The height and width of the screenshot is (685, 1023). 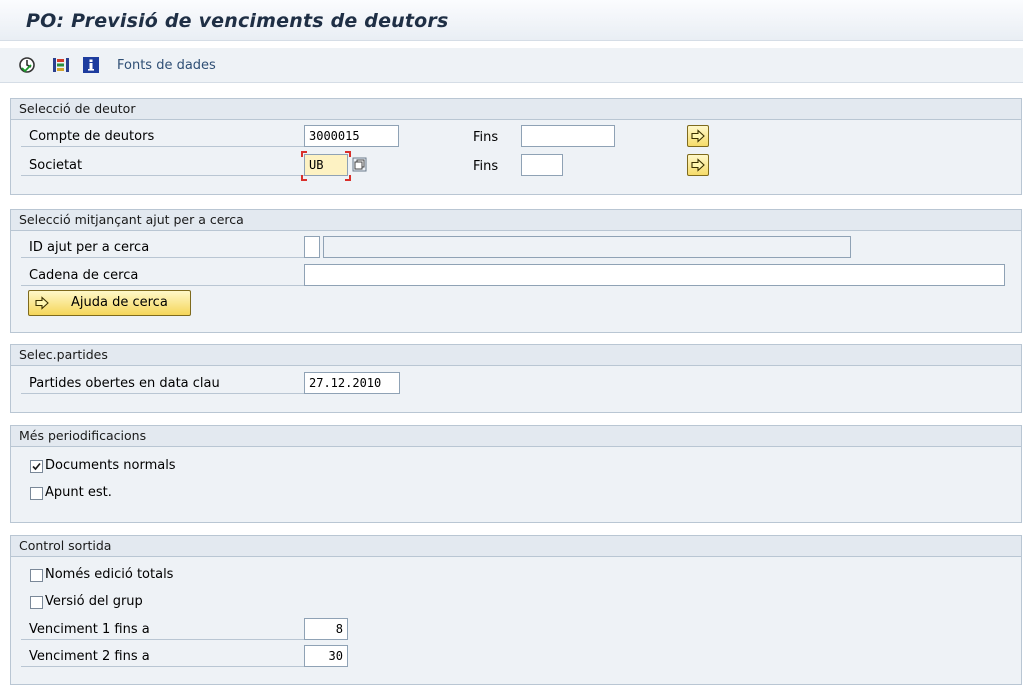 What do you see at coordinates (516, 220) in the screenshot?
I see `group-header: Selecció mitjançant ajut per a cerca` at bounding box center [516, 220].